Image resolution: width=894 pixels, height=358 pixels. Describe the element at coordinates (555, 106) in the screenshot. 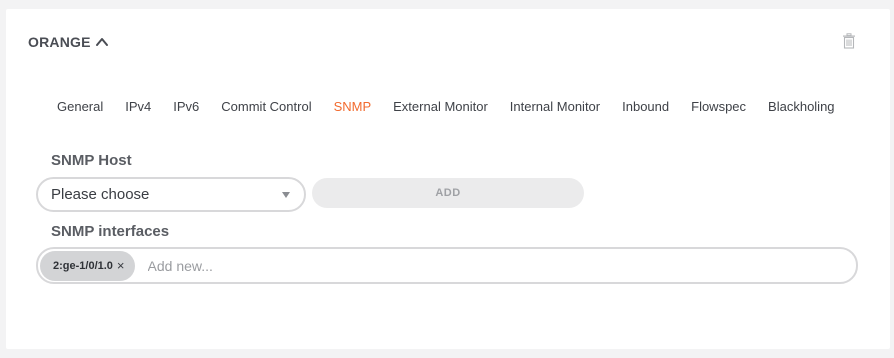

I see `tab-internal-monitor: Internal Monitor` at that location.